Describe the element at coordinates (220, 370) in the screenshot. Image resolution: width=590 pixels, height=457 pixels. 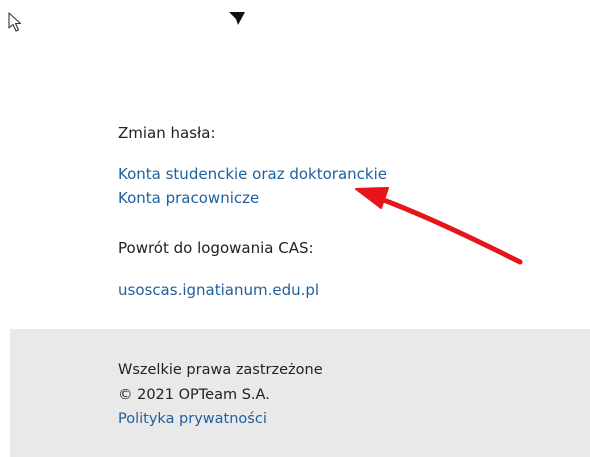
I see `rights-reserved-text: Wszelkie prawa zastrzeżone` at that location.